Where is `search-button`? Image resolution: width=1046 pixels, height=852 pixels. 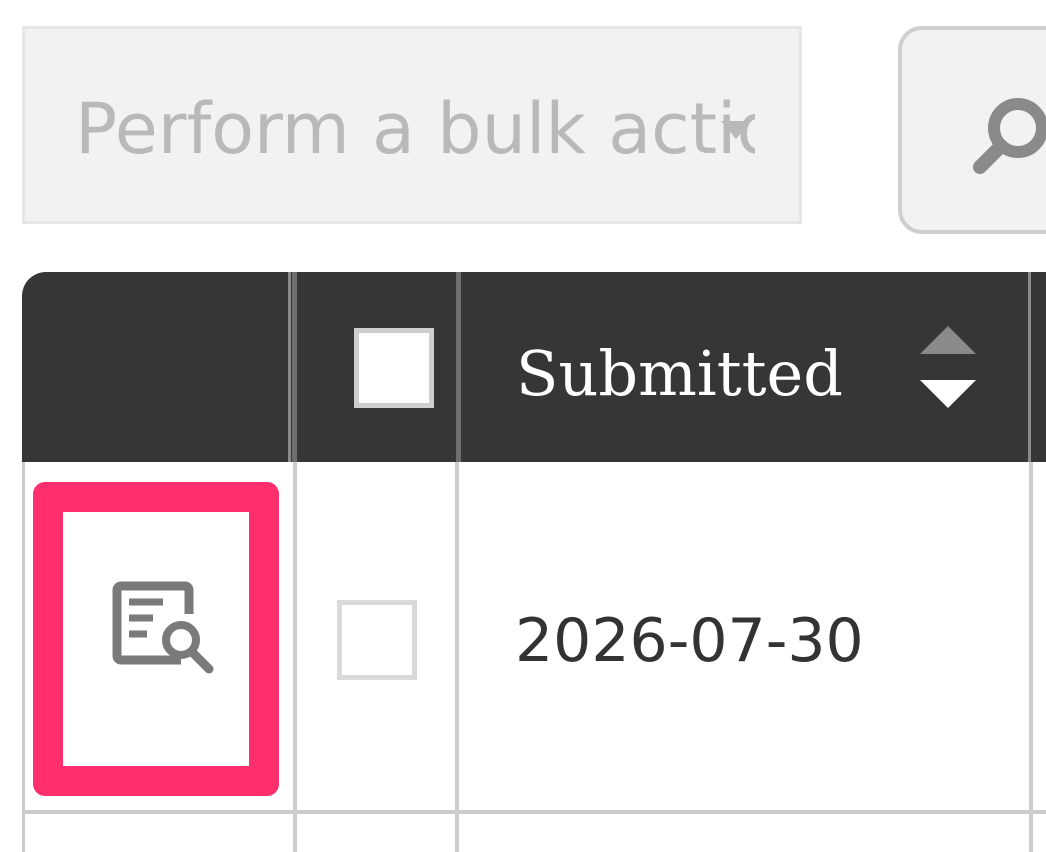
search-button is located at coordinates (972, 130).